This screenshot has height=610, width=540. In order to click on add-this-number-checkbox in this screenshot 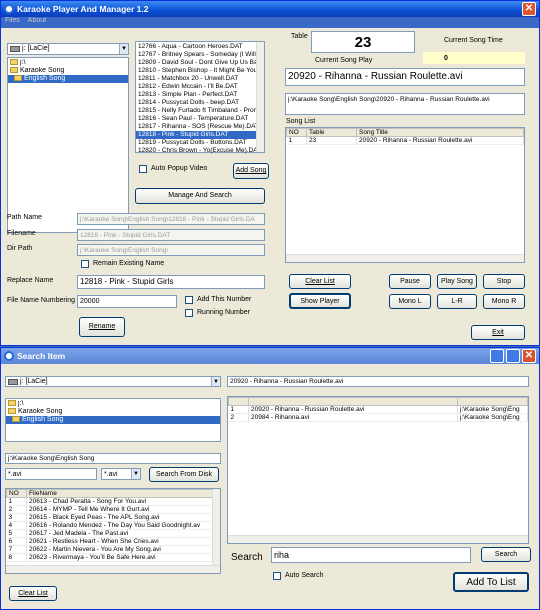, I will do `click(189, 300)`.